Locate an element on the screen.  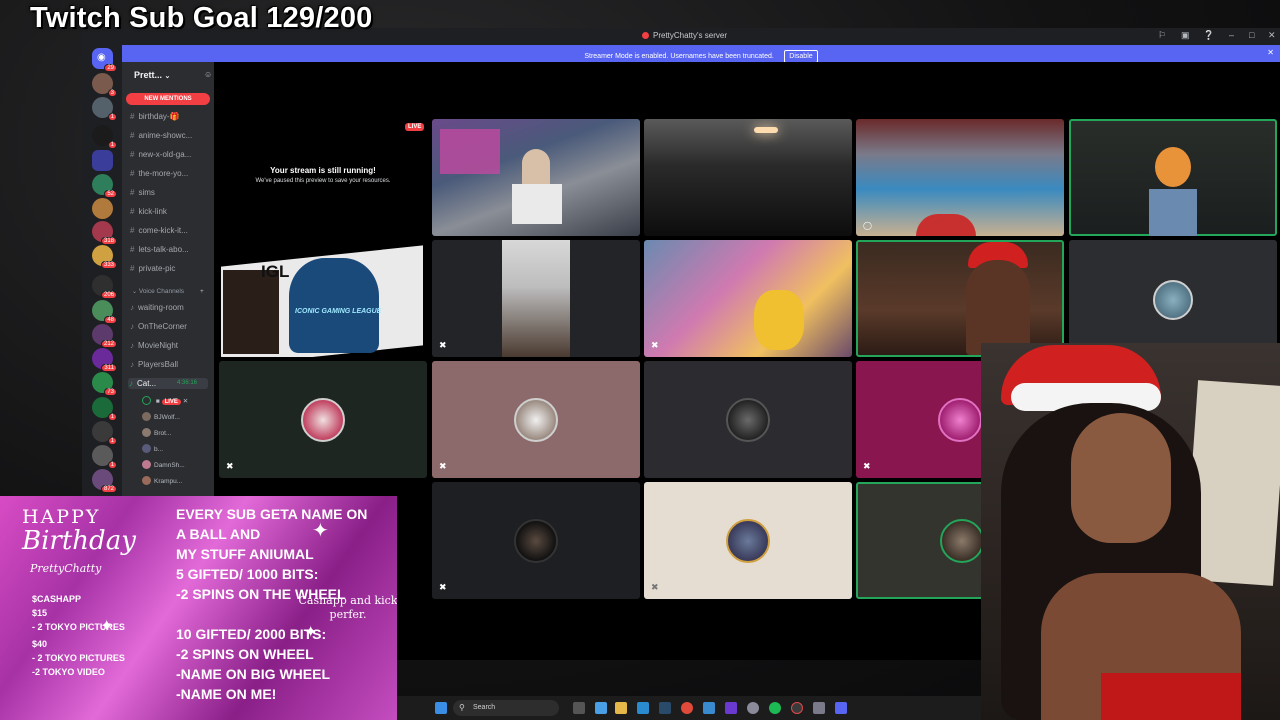
discord-icon is located at coordinates (841, 708).